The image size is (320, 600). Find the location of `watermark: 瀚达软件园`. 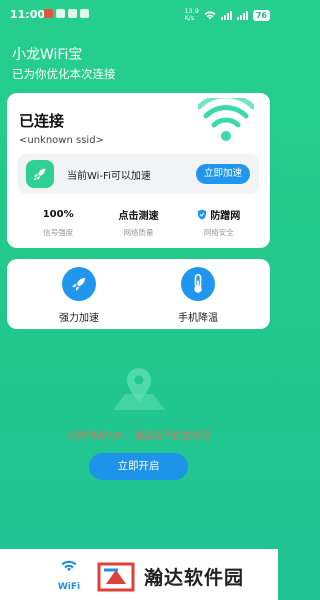

watermark: 瀚达软件园 is located at coordinates (170, 576).